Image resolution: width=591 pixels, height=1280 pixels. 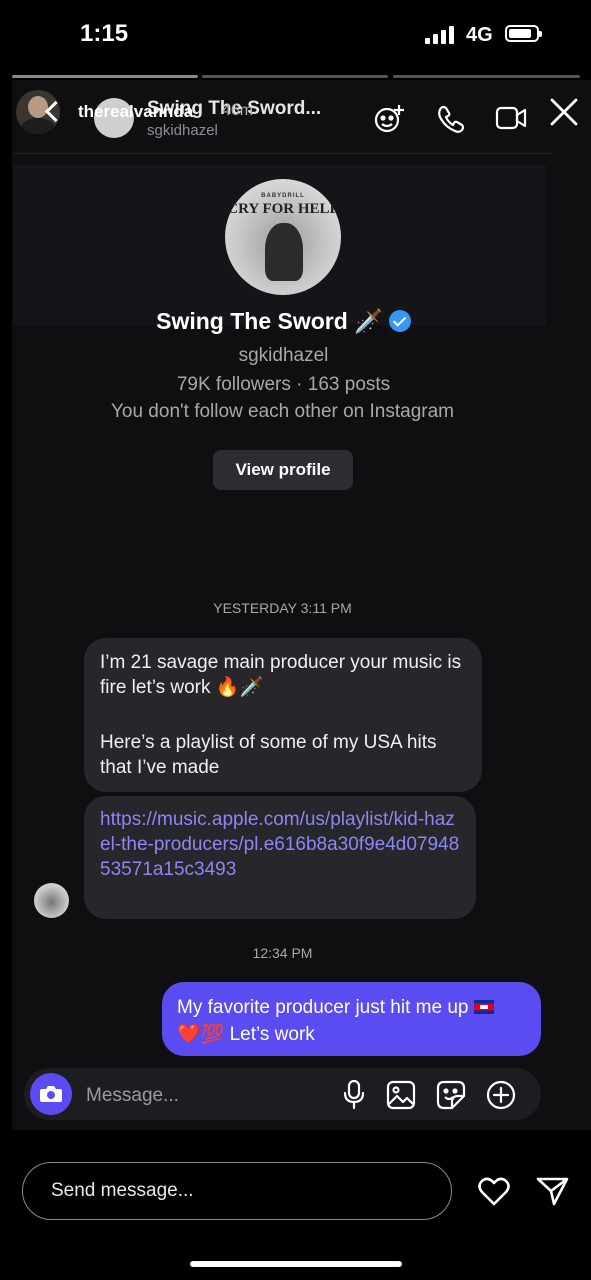 I want to click on camera-icon, so click(x=51, y=1094).